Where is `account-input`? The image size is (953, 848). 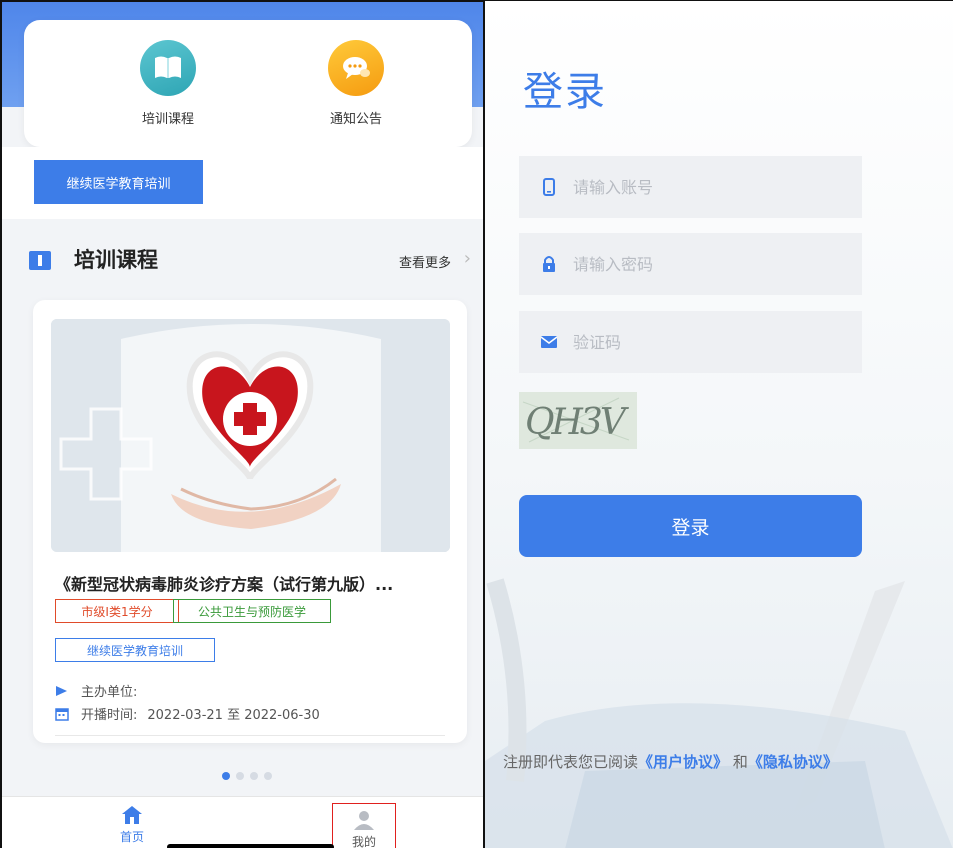
account-input is located at coordinates (713, 187).